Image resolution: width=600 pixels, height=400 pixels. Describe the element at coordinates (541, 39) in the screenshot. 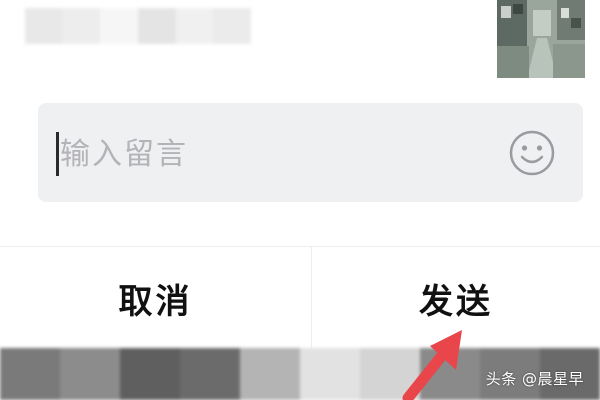

I see `post-thumbnail` at that location.